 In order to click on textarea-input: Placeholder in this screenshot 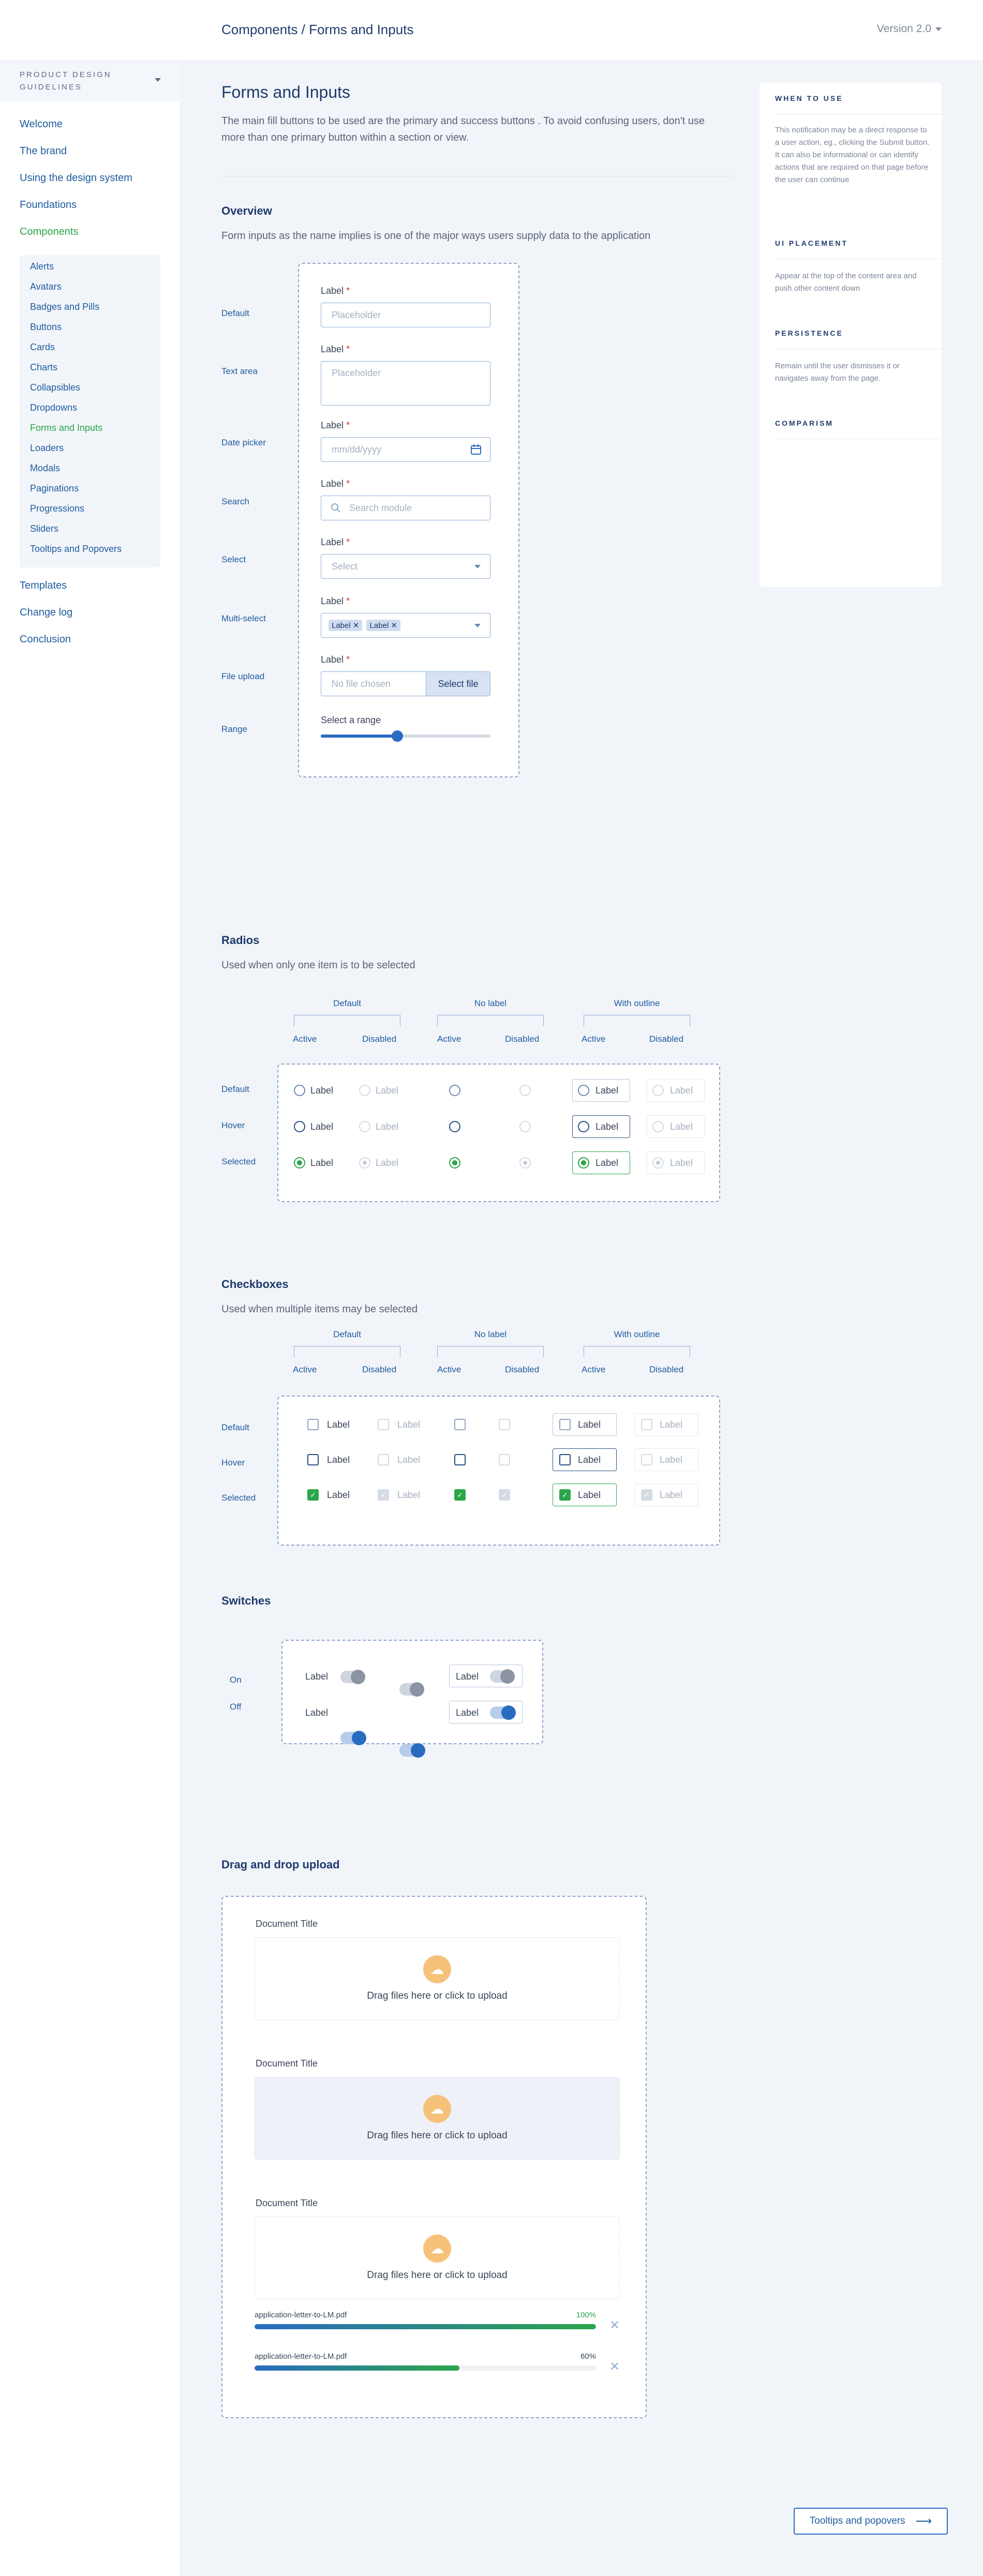, I will do `click(406, 383)`.